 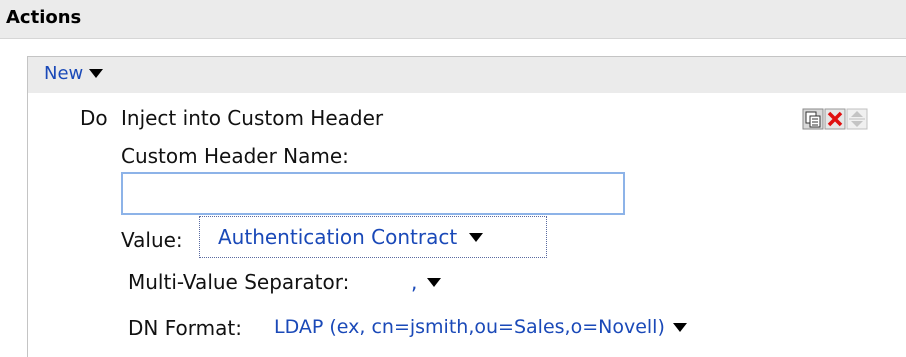 What do you see at coordinates (453, 19) in the screenshot?
I see `actions-header: Actions` at bounding box center [453, 19].